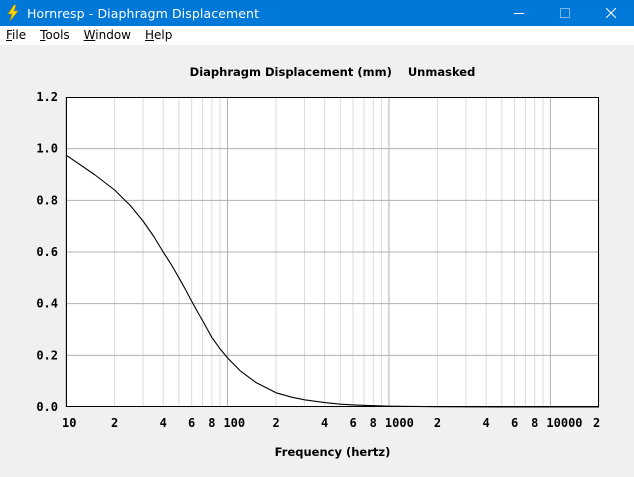 This screenshot has height=477, width=634. I want to click on maximize-icon, so click(565, 13).